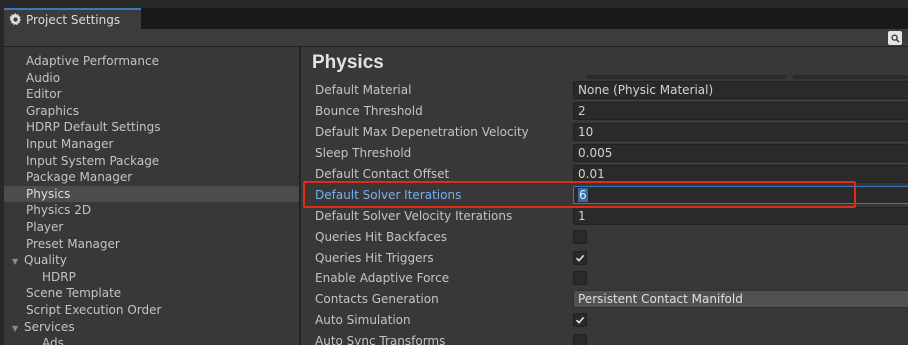 This screenshot has width=908, height=345. Describe the element at coordinates (740, 132) in the screenshot. I see `default-max-depenetration-velocity-field: 10` at that location.